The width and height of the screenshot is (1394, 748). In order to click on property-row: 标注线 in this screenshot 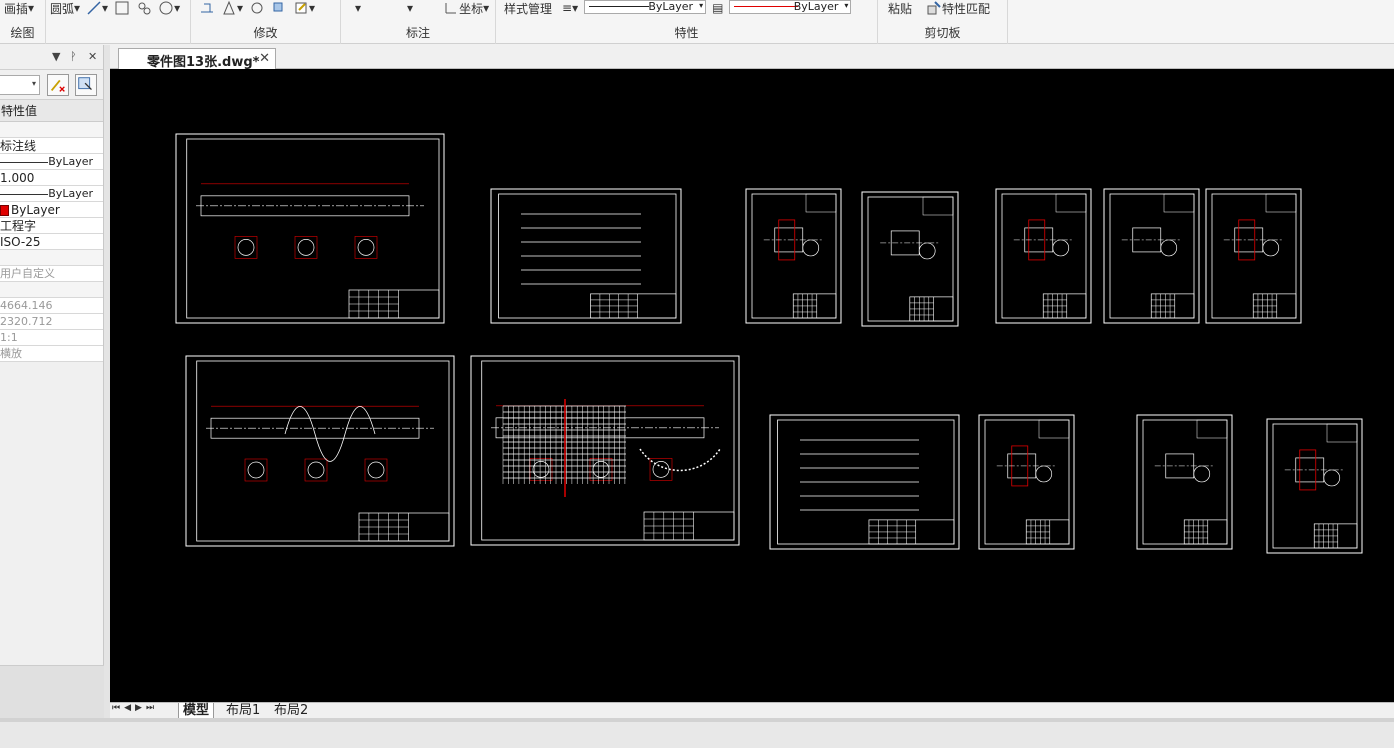, I will do `click(51, 146)`.